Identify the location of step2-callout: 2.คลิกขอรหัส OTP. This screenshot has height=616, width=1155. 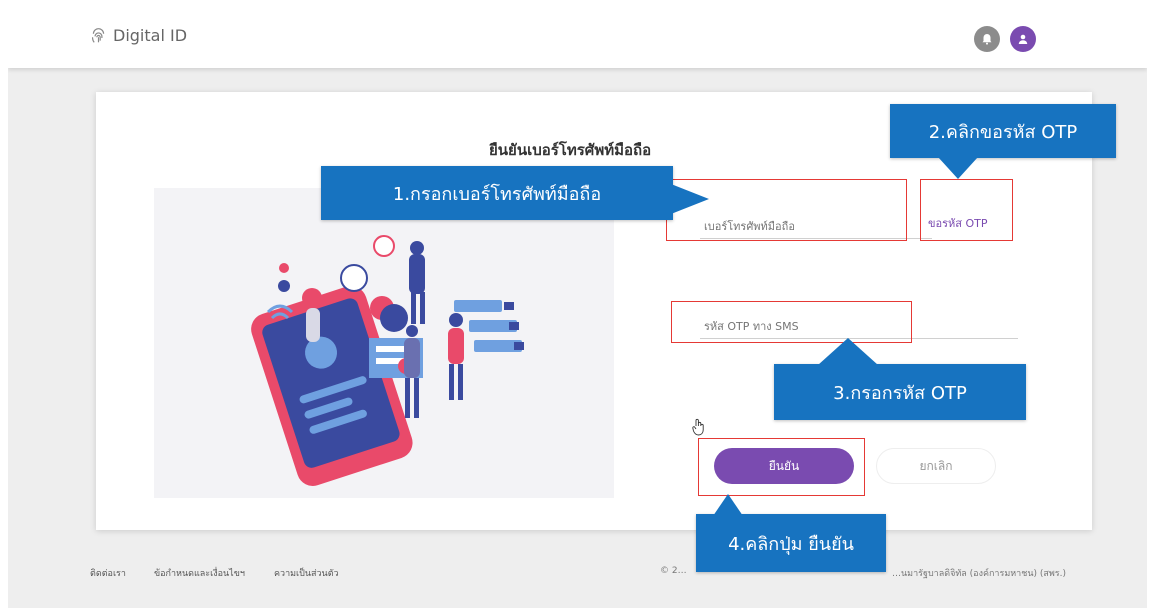
(1003, 131).